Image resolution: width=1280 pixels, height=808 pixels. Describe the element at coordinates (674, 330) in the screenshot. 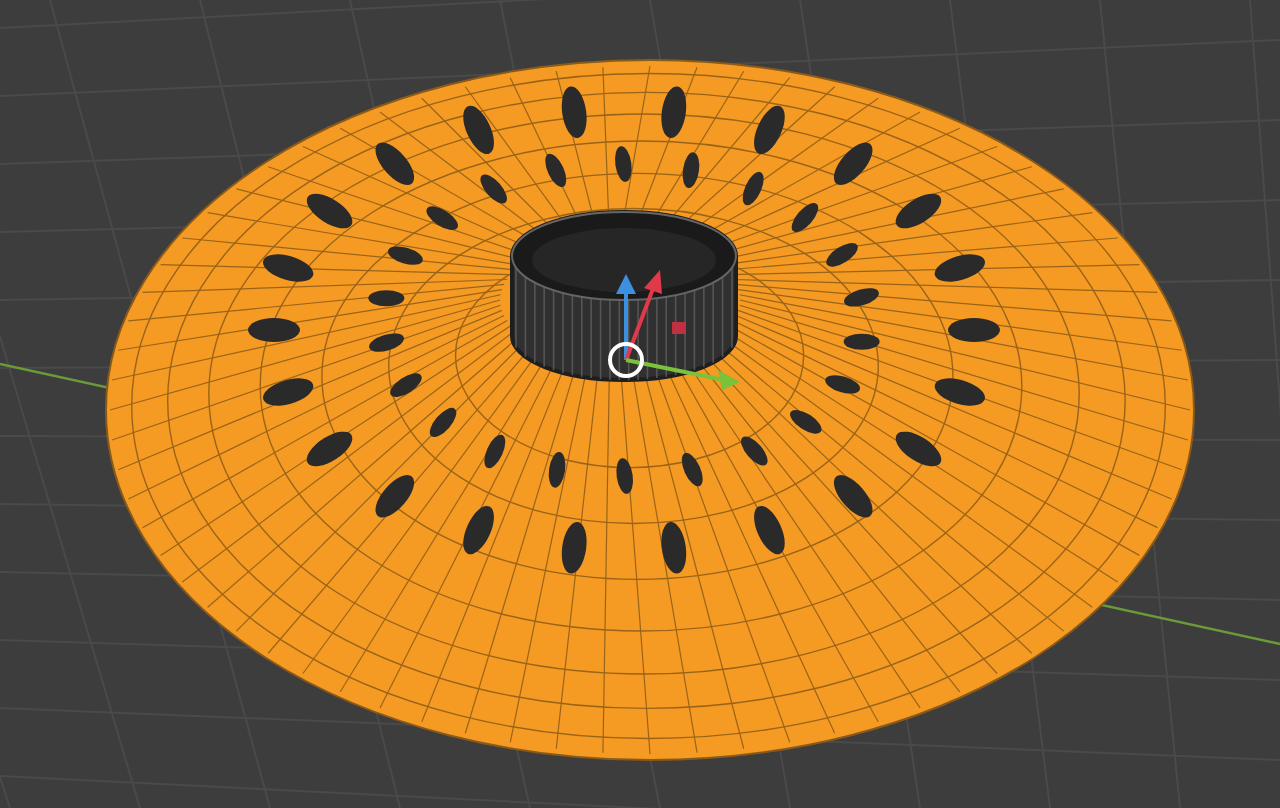

I see `transform-gizmo-icon` at that location.